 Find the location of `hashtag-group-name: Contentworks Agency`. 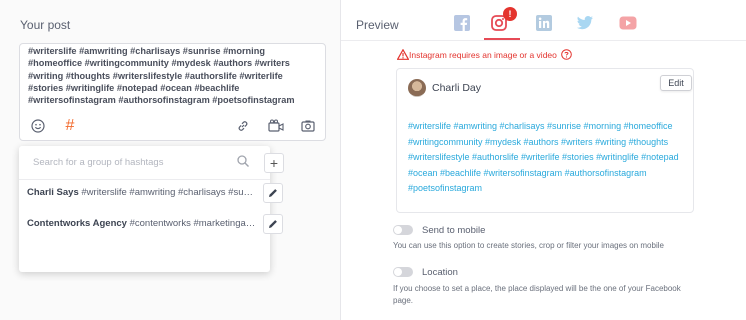

hashtag-group-name: Contentworks Agency is located at coordinates (77, 223).